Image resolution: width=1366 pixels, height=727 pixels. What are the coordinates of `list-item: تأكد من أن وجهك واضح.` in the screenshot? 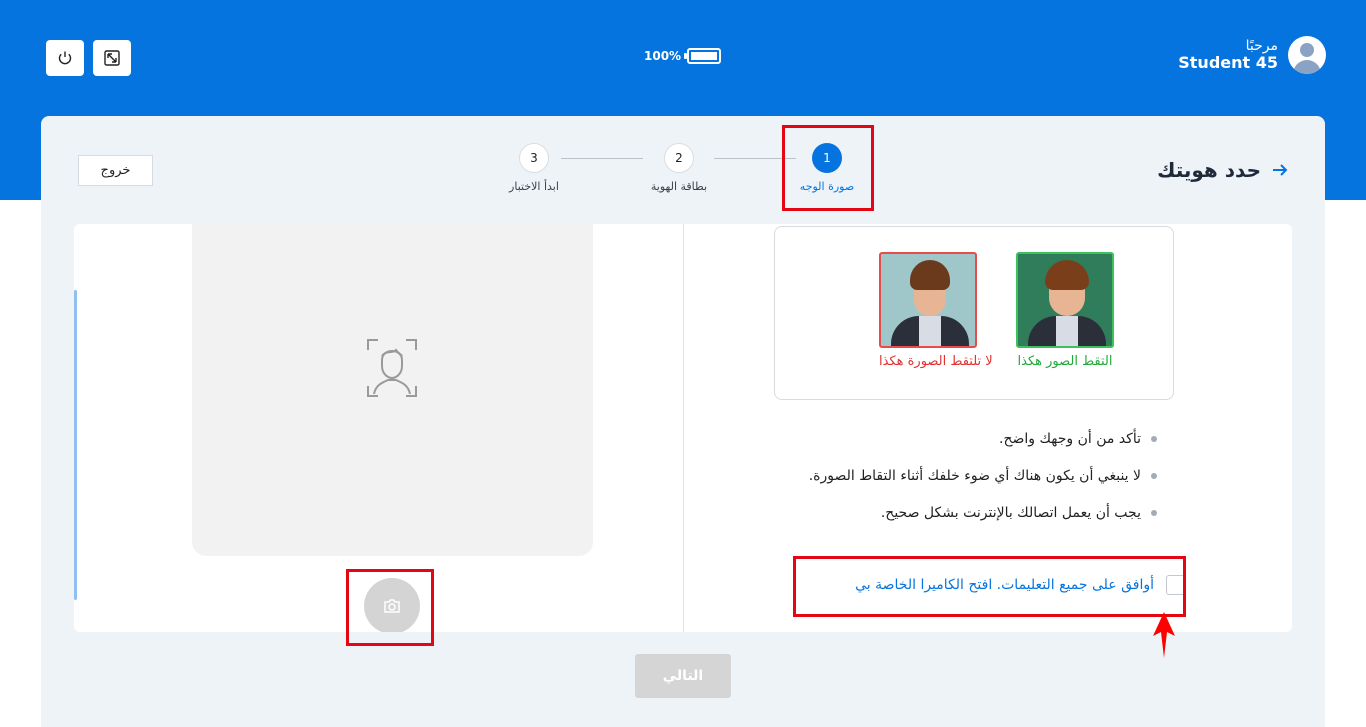 It's located at (947, 438).